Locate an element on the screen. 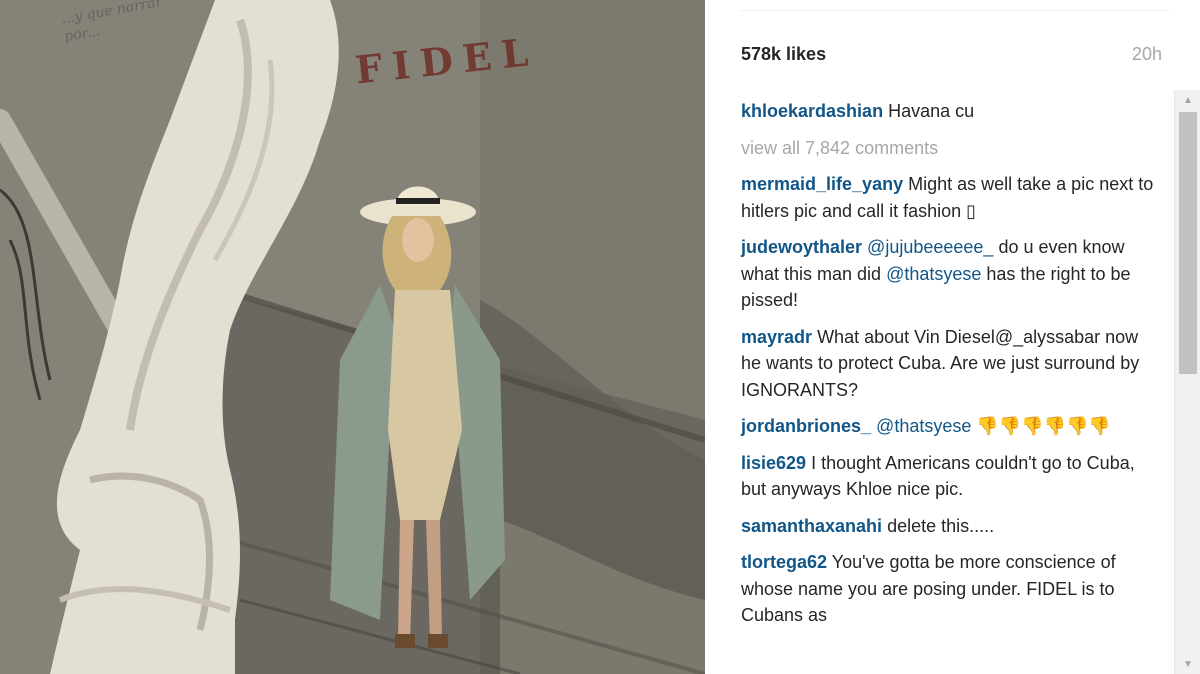  comment-username: jordanbriones_ is located at coordinates (806, 426).